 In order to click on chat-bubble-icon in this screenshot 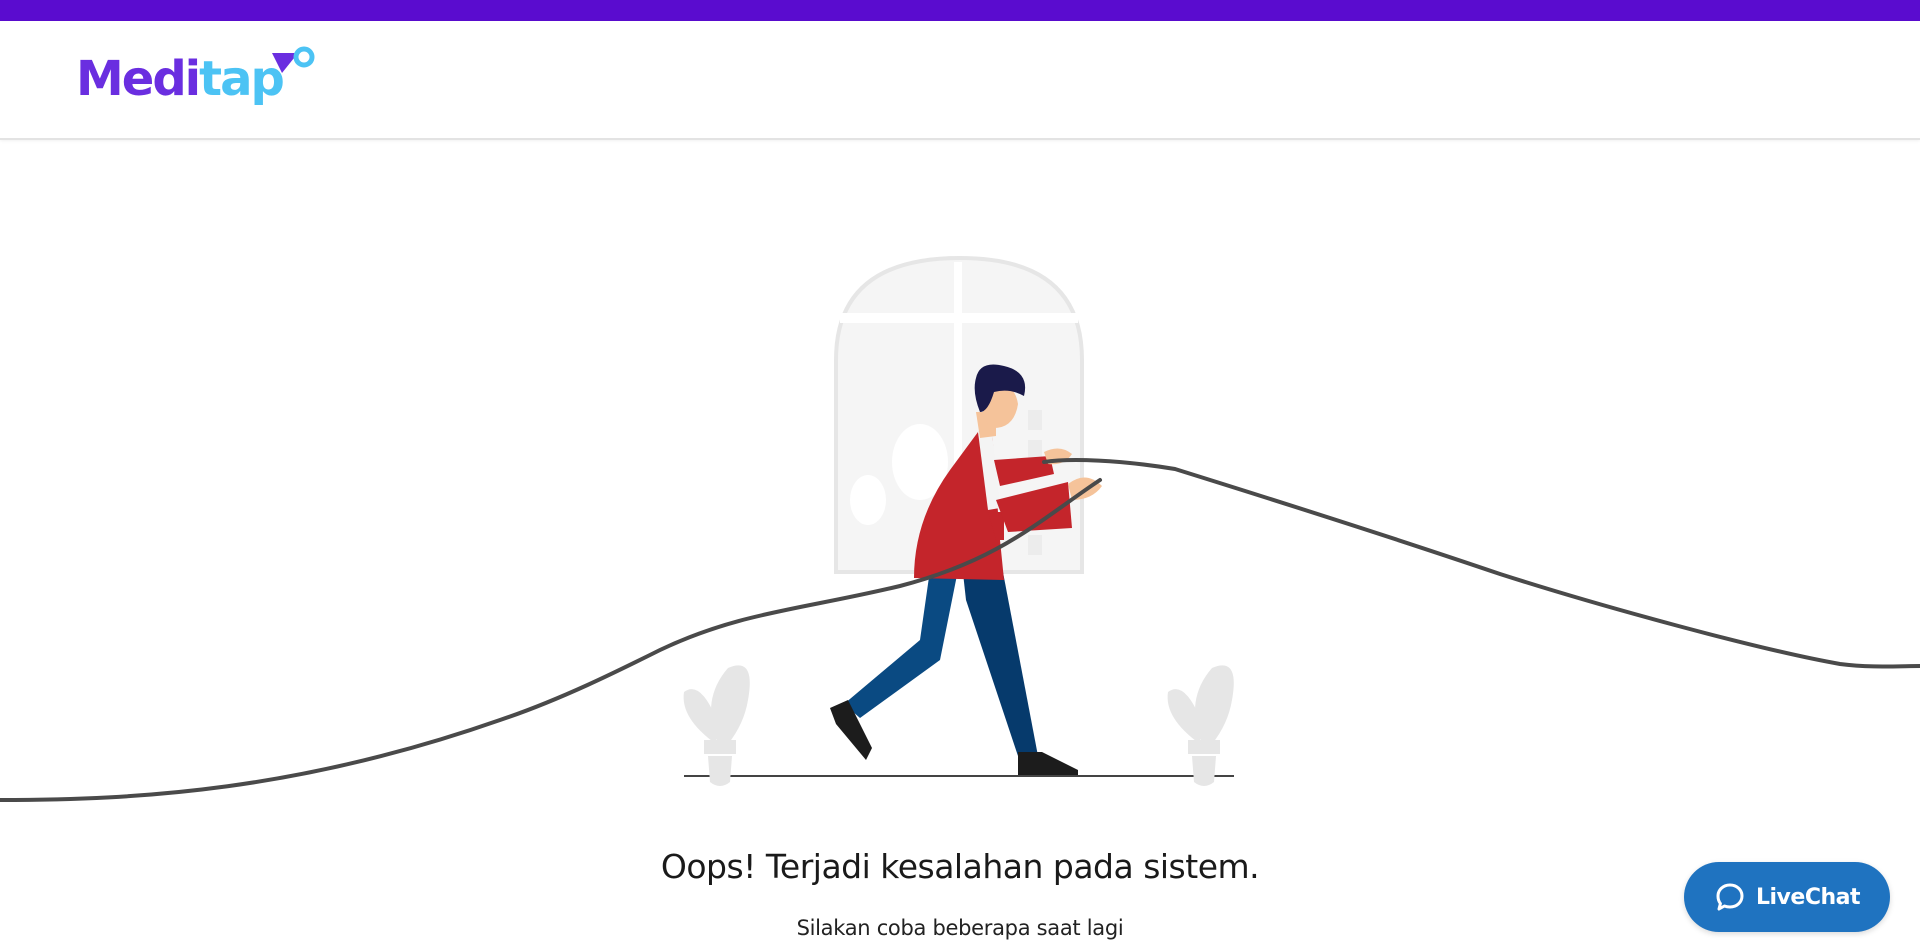, I will do `click(1730, 897)`.